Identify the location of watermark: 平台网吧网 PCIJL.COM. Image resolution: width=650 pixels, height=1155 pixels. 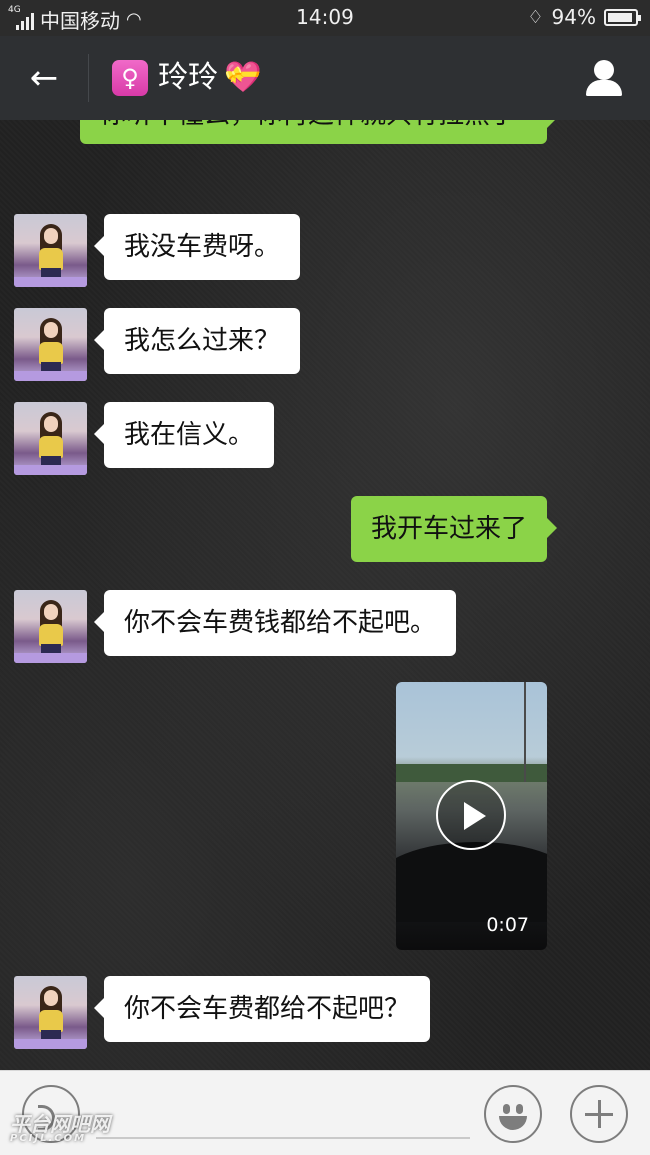
(60, 1126).